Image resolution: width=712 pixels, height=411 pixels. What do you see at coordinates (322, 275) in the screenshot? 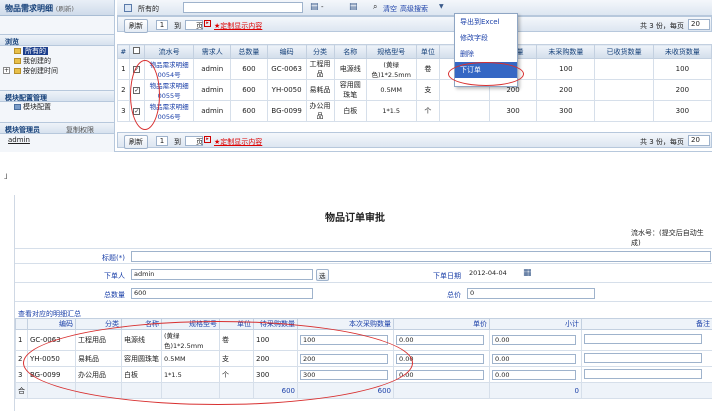
I see `select-user-button: 选` at bounding box center [322, 275].